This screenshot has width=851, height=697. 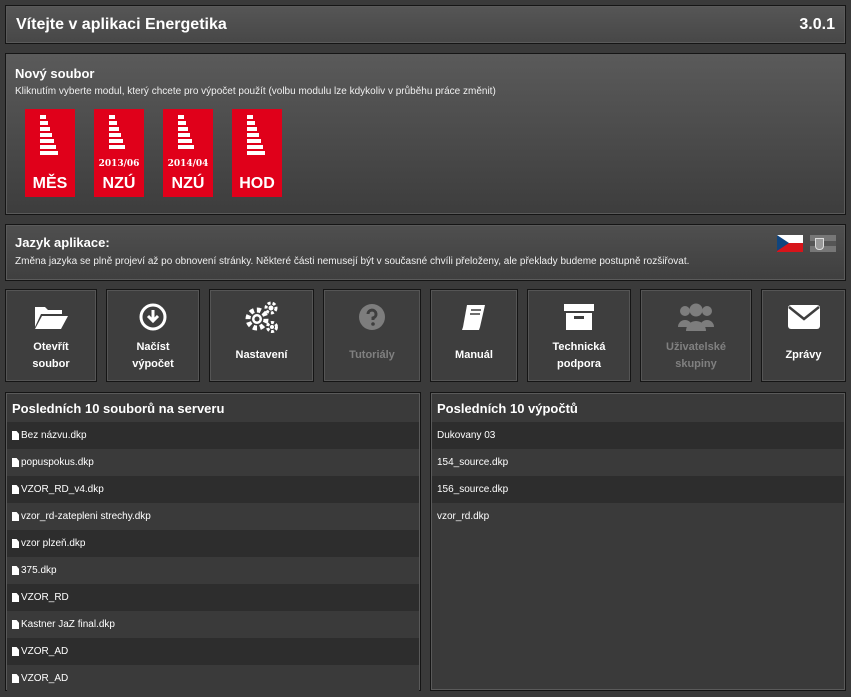 What do you see at coordinates (579, 355) in the screenshot?
I see `support-label: Technická podpora` at bounding box center [579, 355].